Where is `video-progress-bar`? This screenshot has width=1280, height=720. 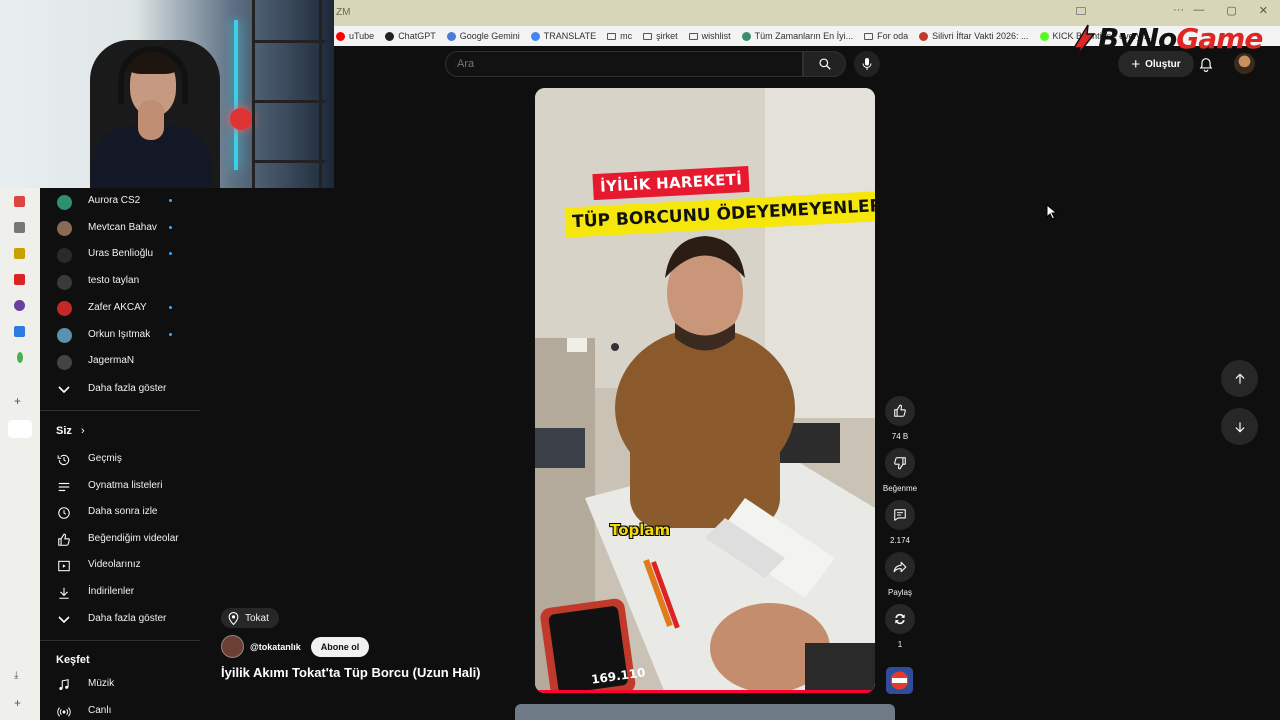
video-progress-bar is located at coordinates (705, 691).